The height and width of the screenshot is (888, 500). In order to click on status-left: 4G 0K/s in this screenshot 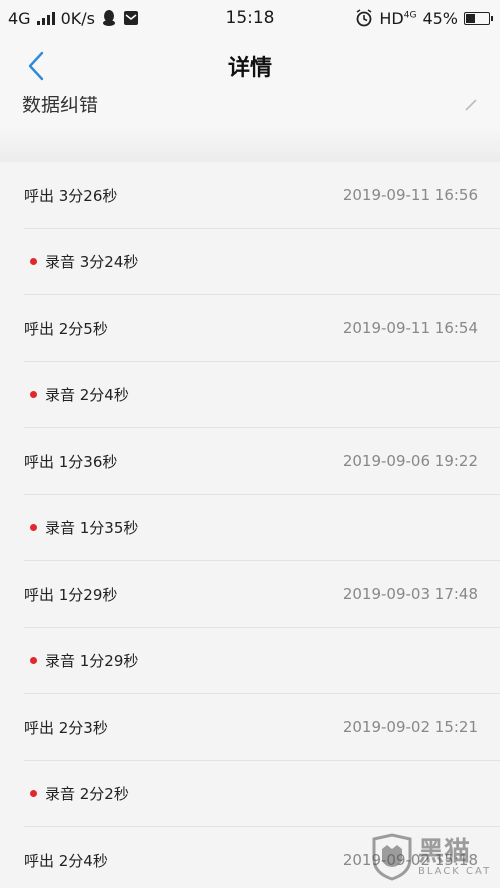, I will do `click(73, 18)`.